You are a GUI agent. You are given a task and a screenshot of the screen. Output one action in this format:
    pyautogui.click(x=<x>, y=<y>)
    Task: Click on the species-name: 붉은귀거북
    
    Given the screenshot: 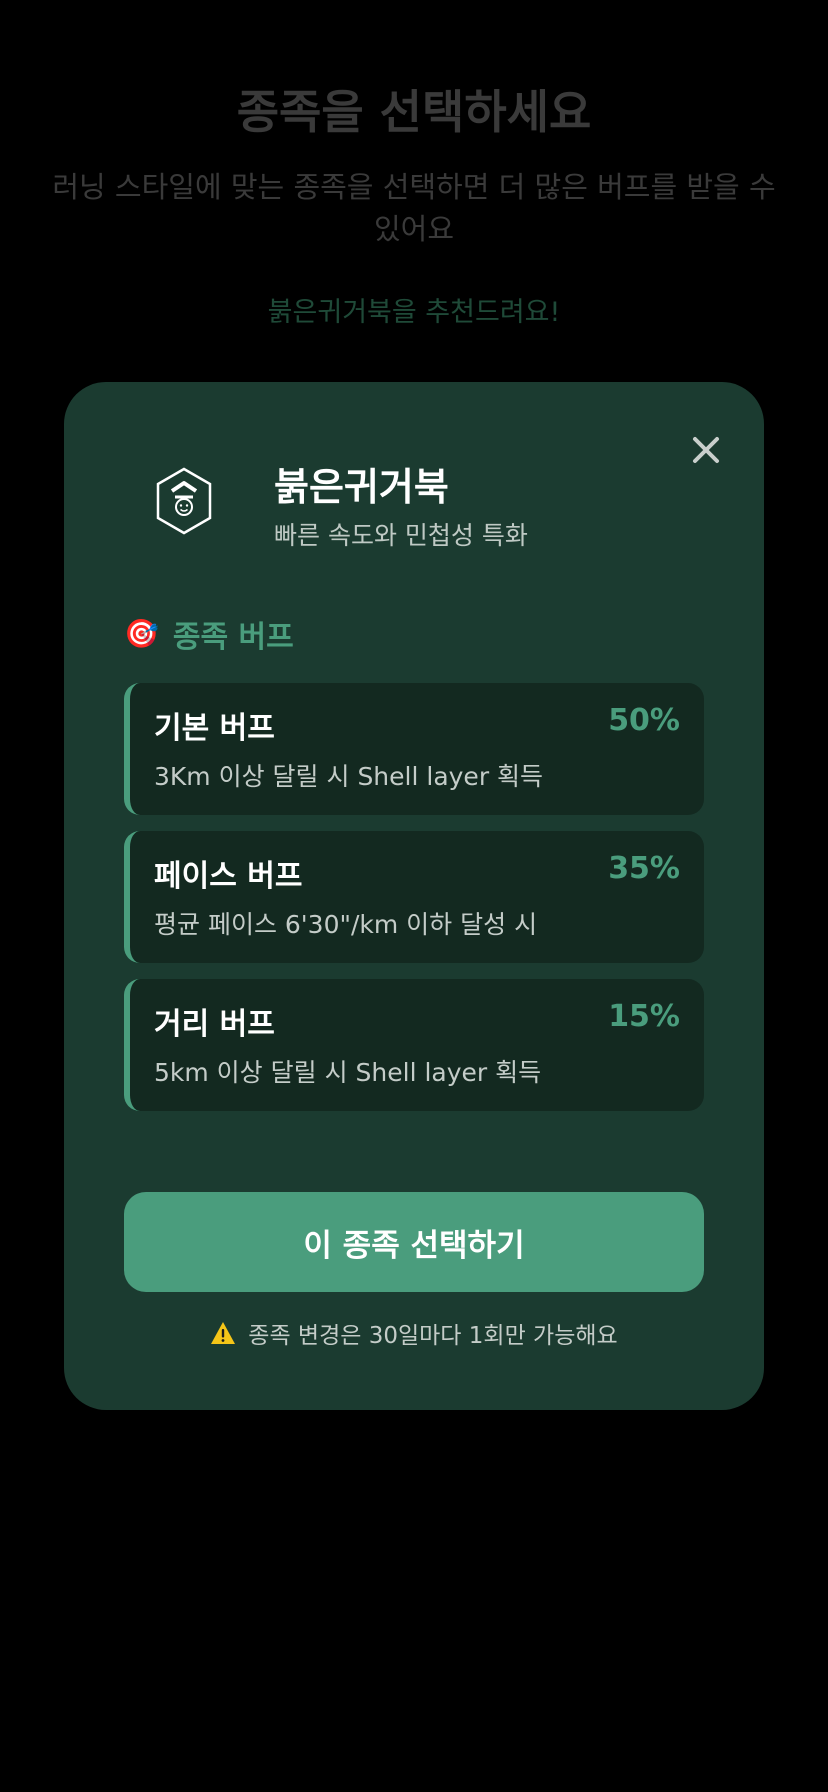 What is the action you would take?
    pyautogui.click(x=361, y=487)
    